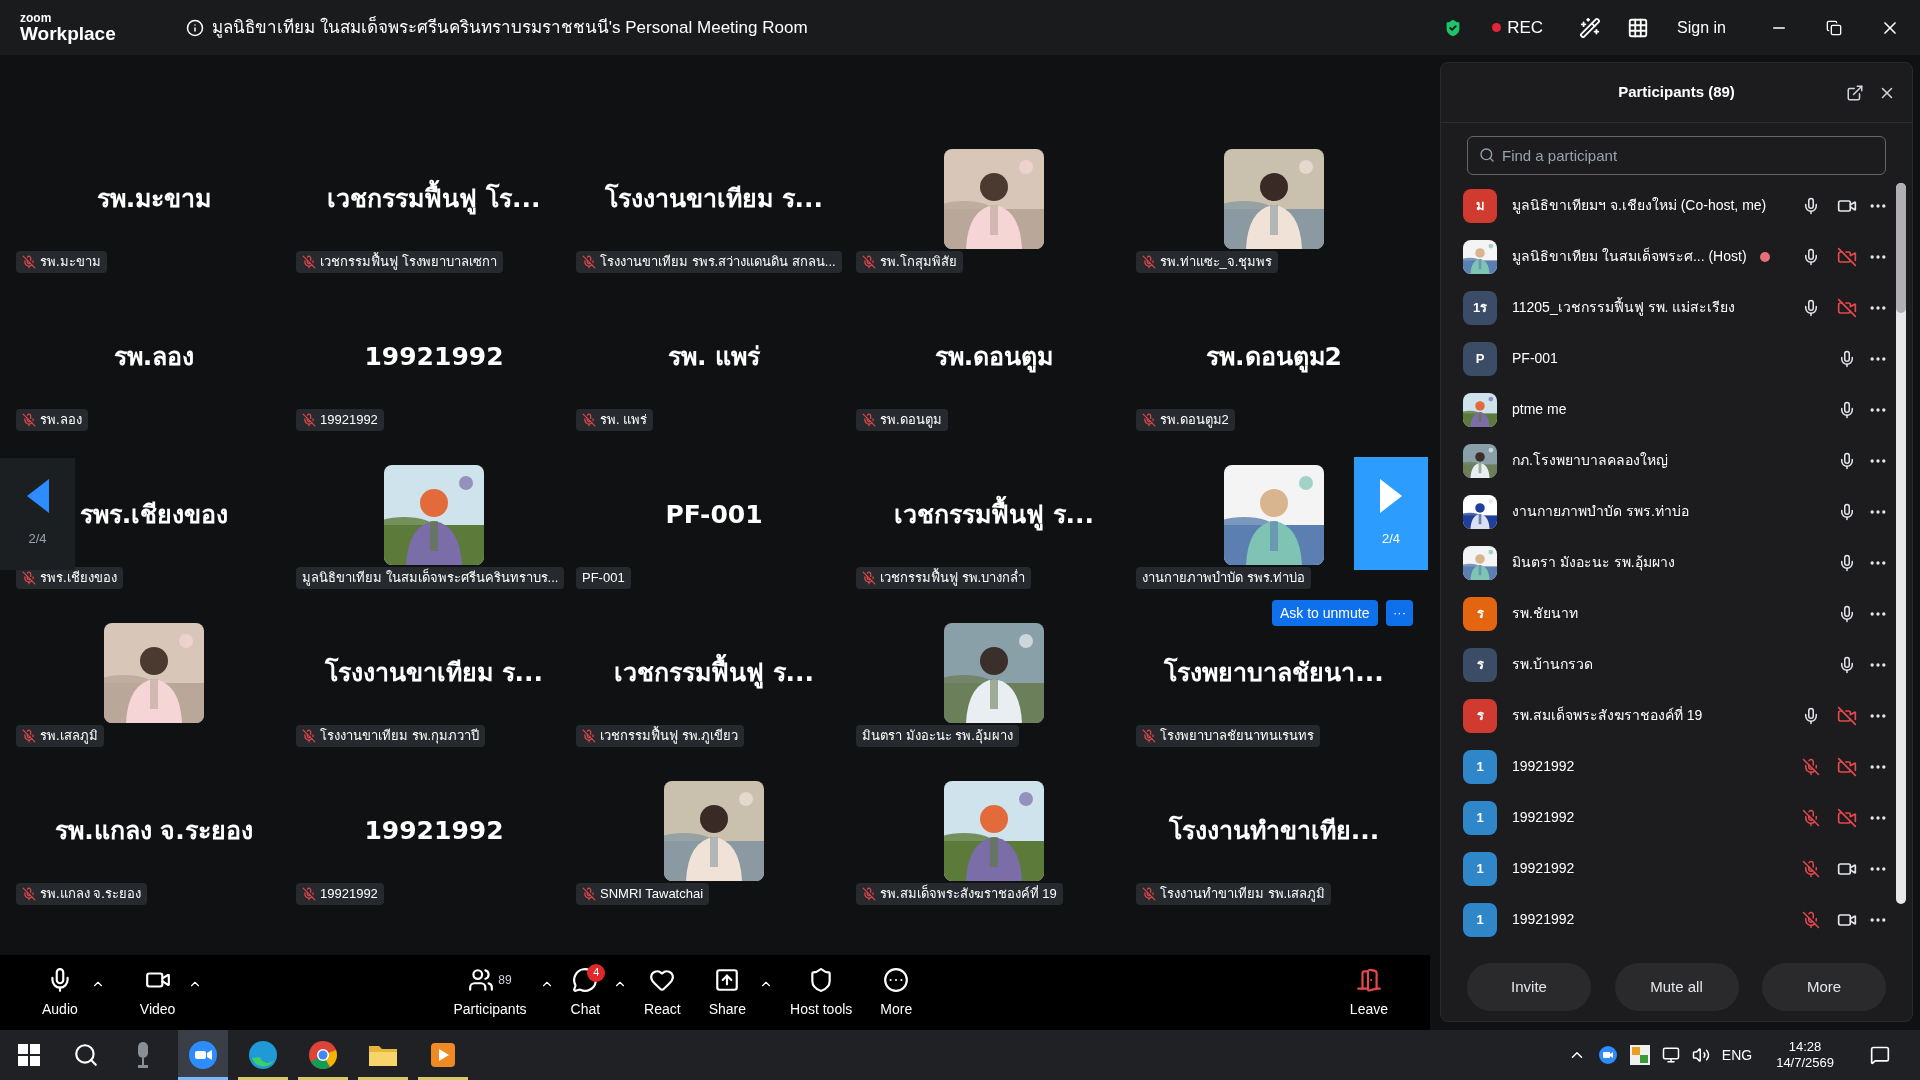 This screenshot has width=1920, height=1080. I want to click on name-label: รพ. แพร่, so click(615, 420).